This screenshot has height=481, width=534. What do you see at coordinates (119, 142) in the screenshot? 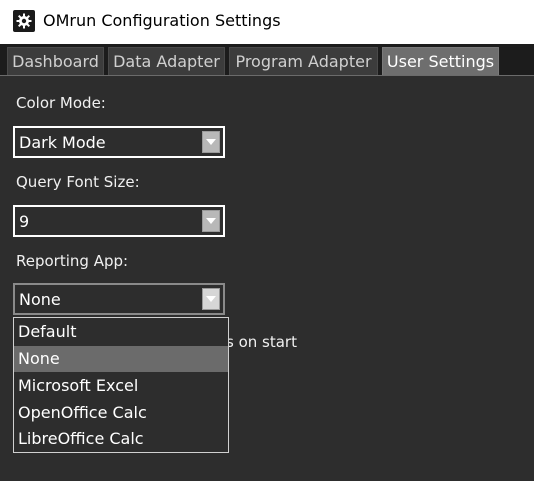
I see `color-mode-select: Dark Mode` at bounding box center [119, 142].